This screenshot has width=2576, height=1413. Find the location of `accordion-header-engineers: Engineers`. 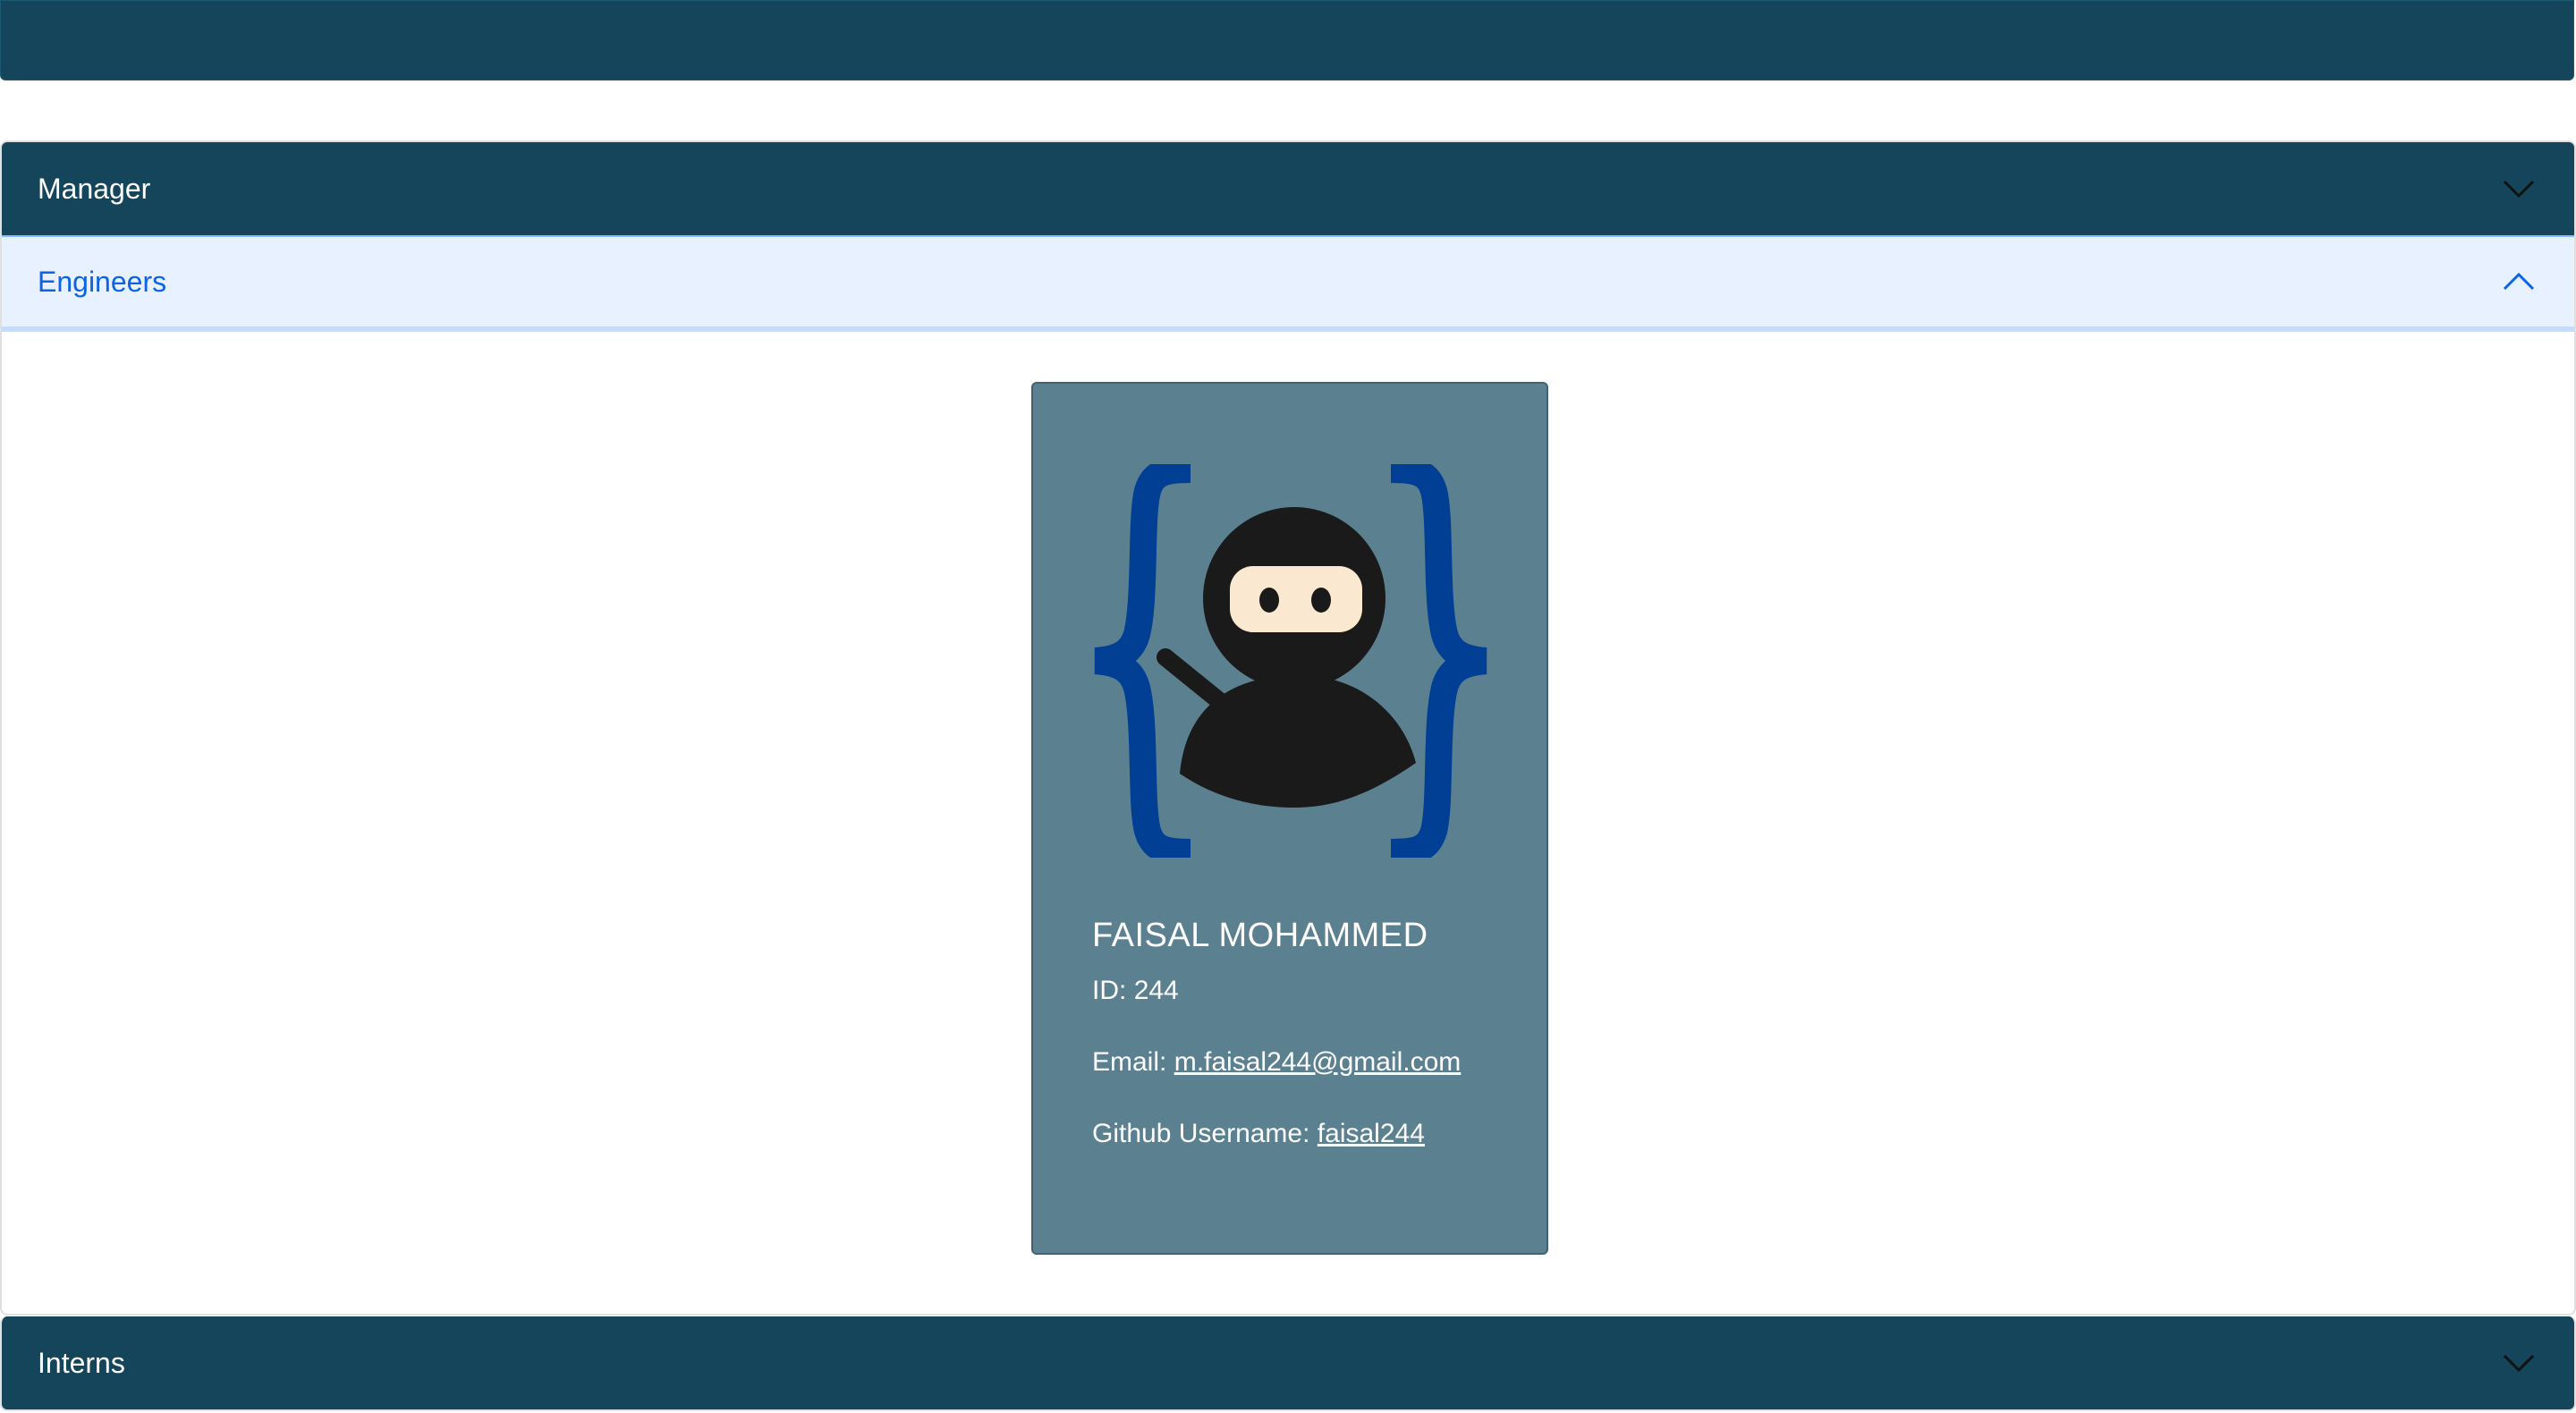

accordion-header-engineers: Engineers is located at coordinates (1288, 283).